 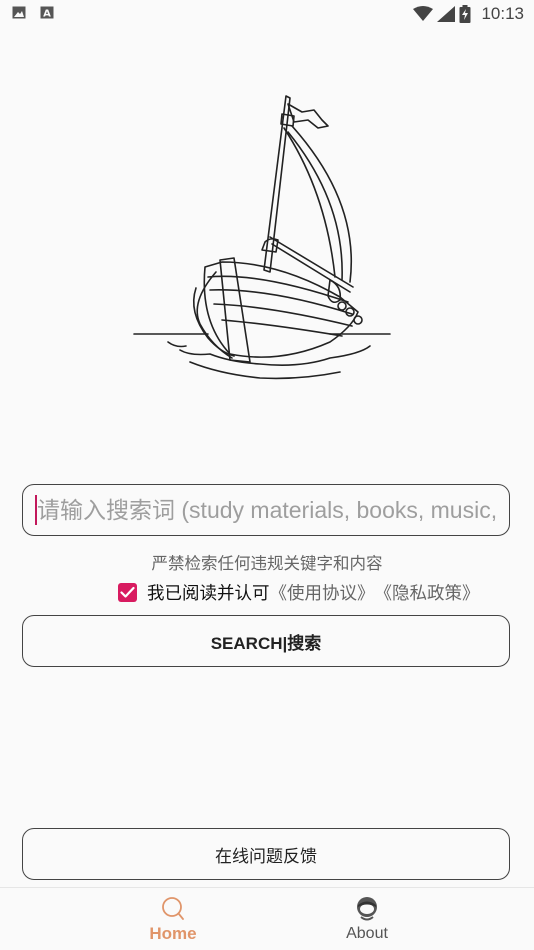 What do you see at coordinates (266, 641) in the screenshot?
I see `search-button: SEARCH|搜索` at bounding box center [266, 641].